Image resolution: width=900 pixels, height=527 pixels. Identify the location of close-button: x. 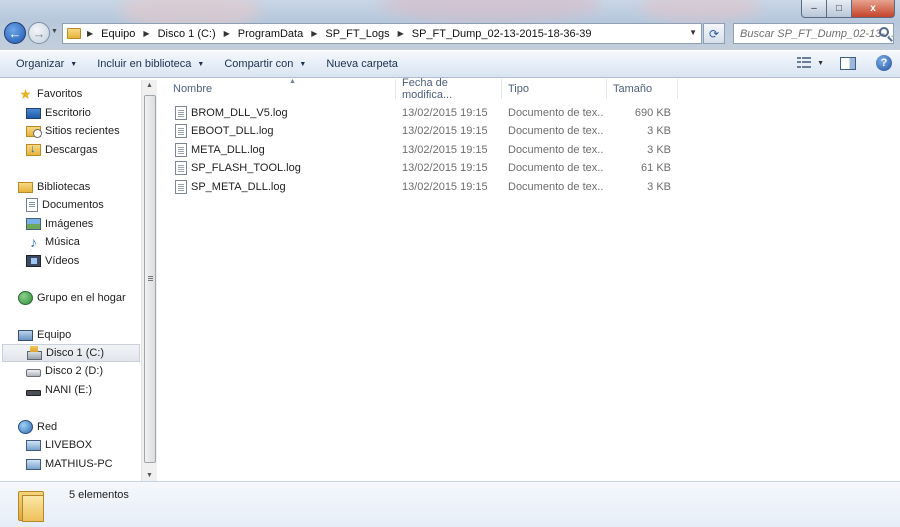
(873, 9).